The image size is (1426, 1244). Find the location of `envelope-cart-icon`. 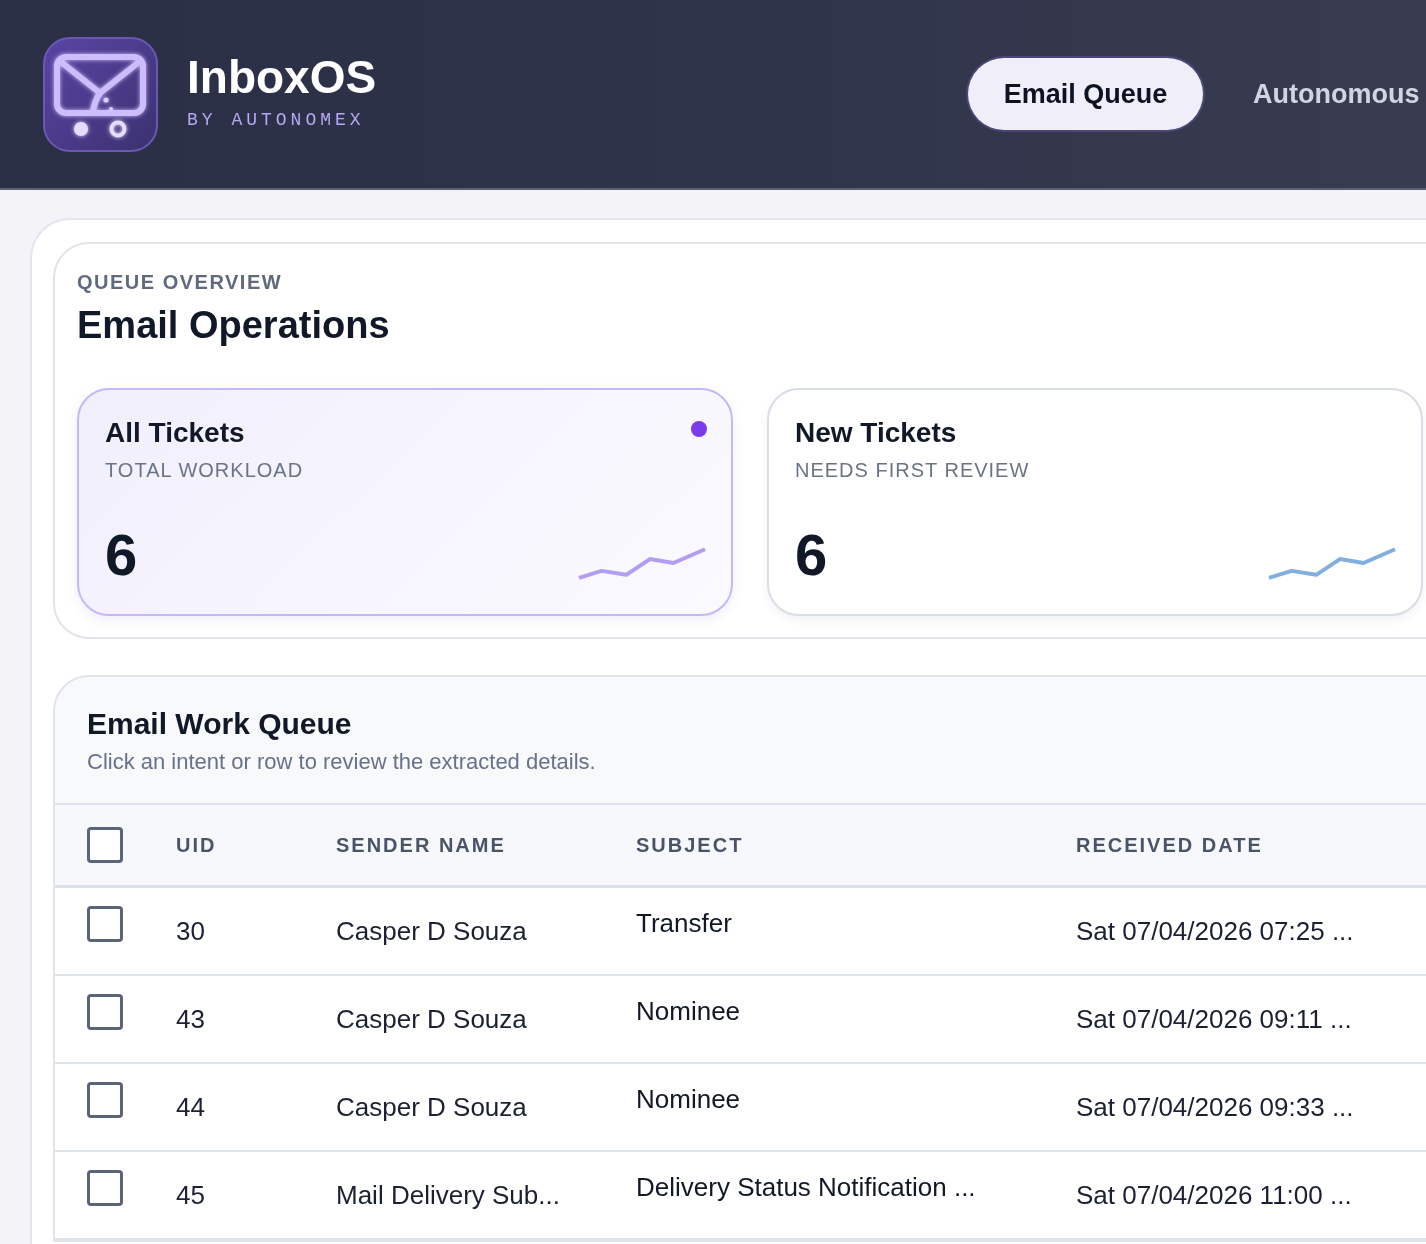

envelope-cart-icon is located at coordinates (100, 94).